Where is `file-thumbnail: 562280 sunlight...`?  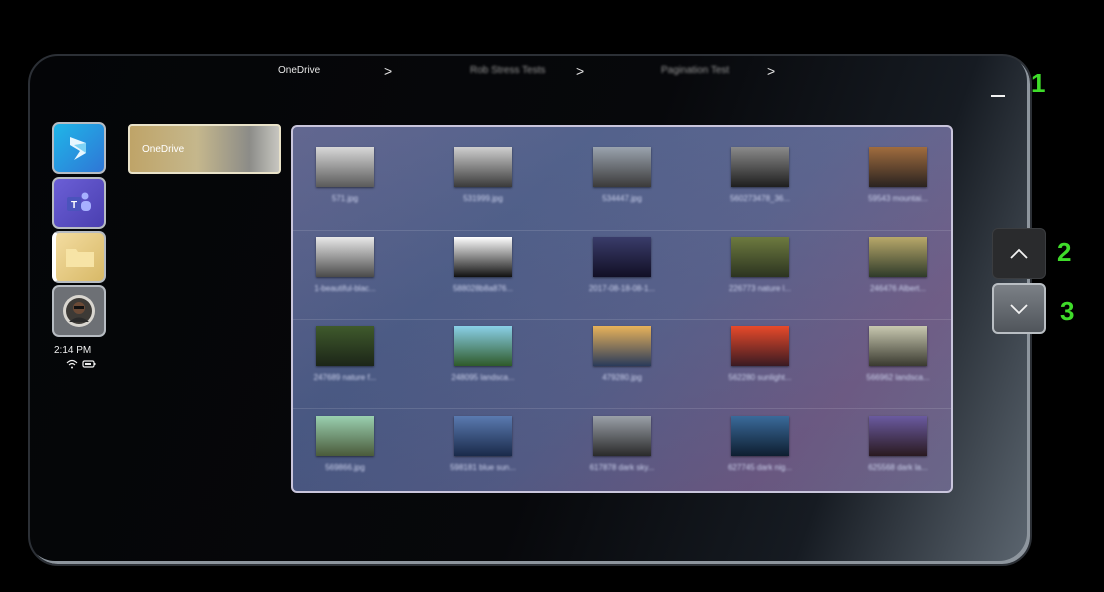 file-thumbnail: 562280 sunlight... is located at coordinates (760, 361).